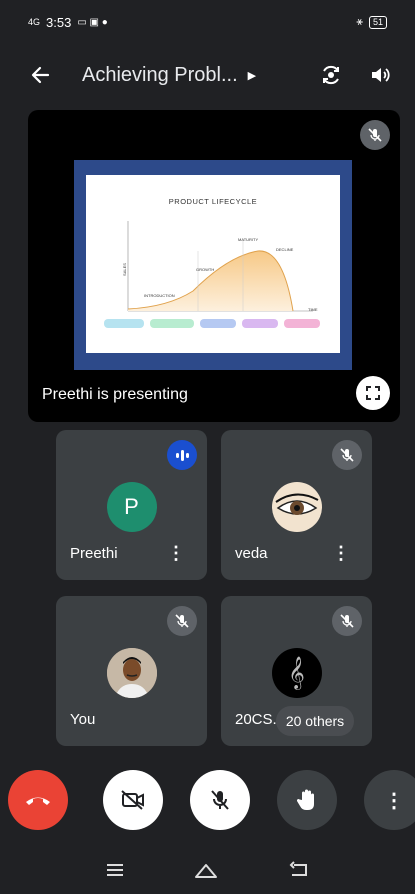 The height and width of the screenshot is (894, 415). I want to click on presentation-mute-badge, so click(375, 135).